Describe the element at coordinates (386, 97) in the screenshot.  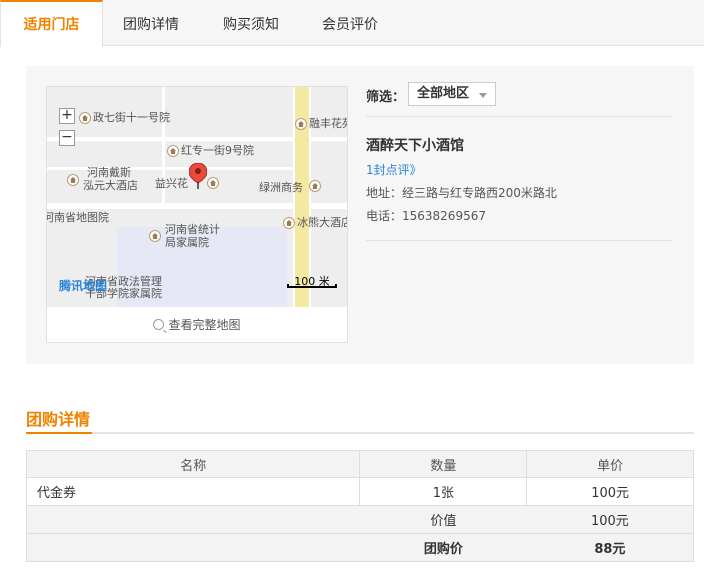
I see `filter-label: 筛选：` at that location.